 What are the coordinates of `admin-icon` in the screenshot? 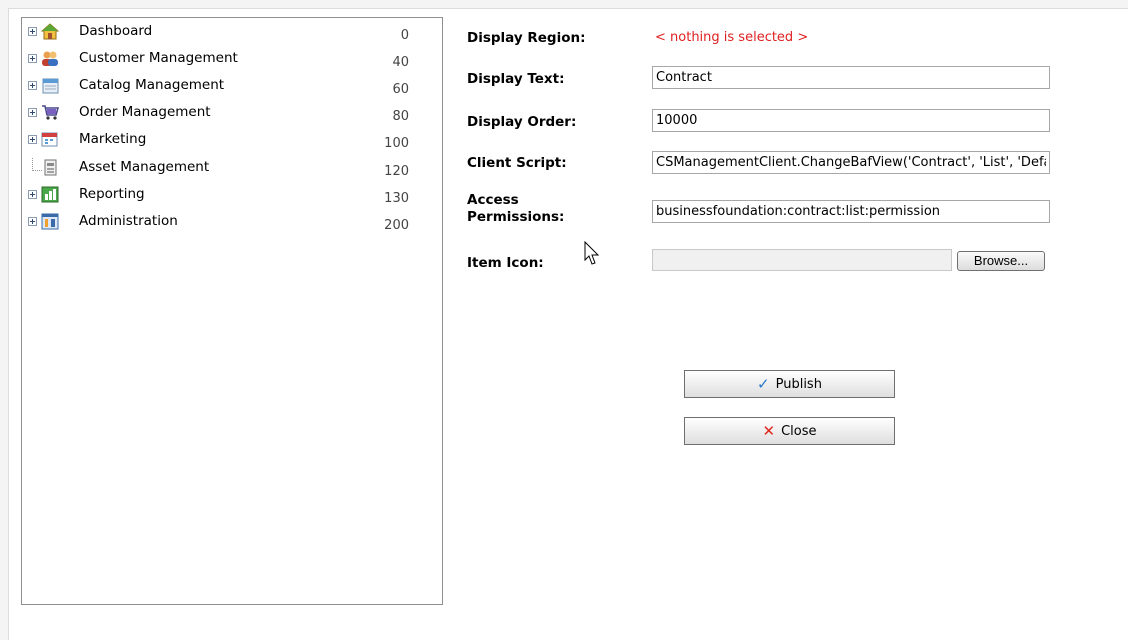 It's located at (50, 221).